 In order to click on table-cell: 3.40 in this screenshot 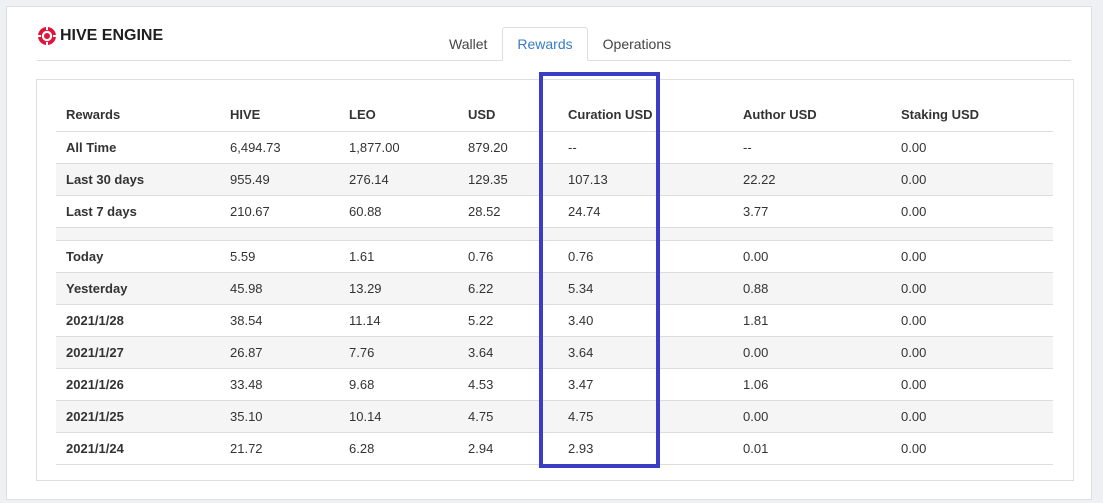, I will do `click(645, 320)`.